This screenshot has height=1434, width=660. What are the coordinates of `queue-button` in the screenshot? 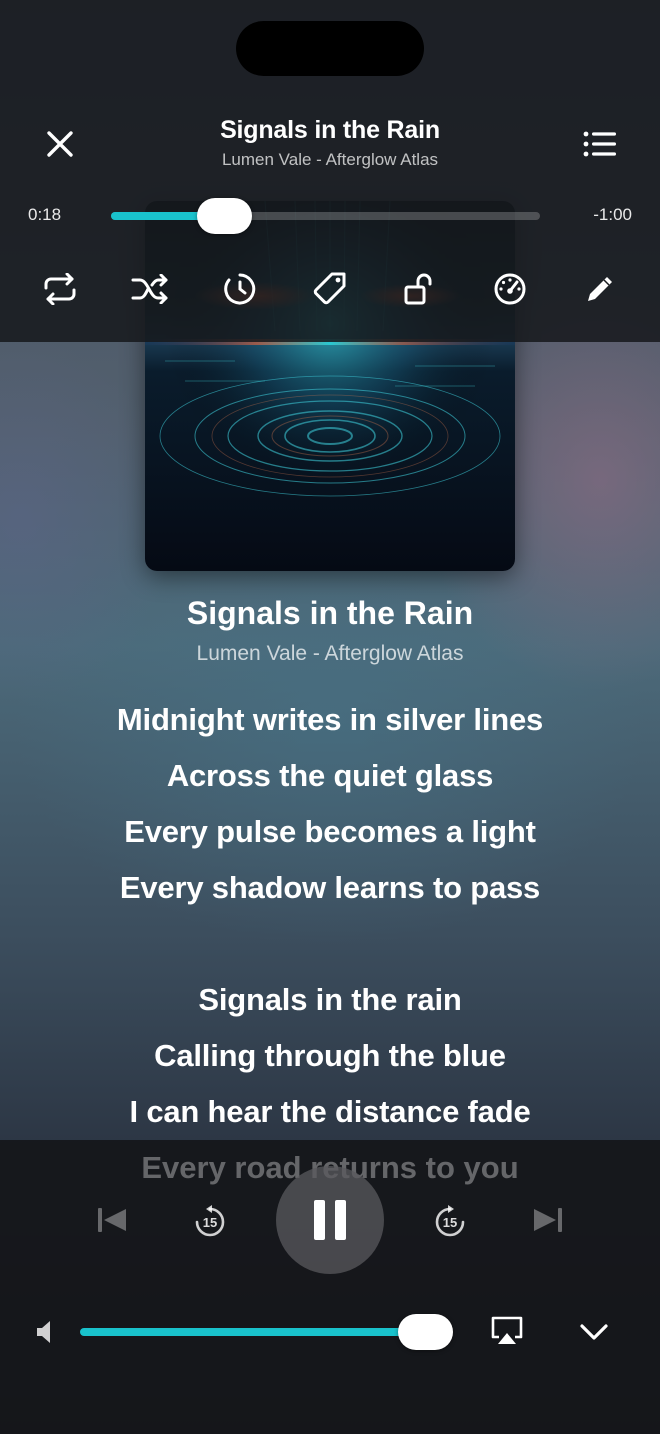 It's located at (600, 144).